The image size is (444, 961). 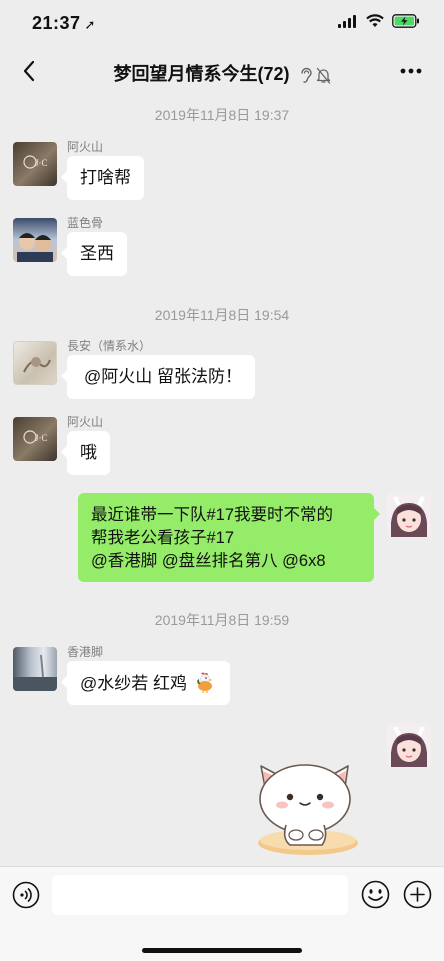 I want to click on message-bubble: @水纱若 红鸡, so click(x=145, y=683).